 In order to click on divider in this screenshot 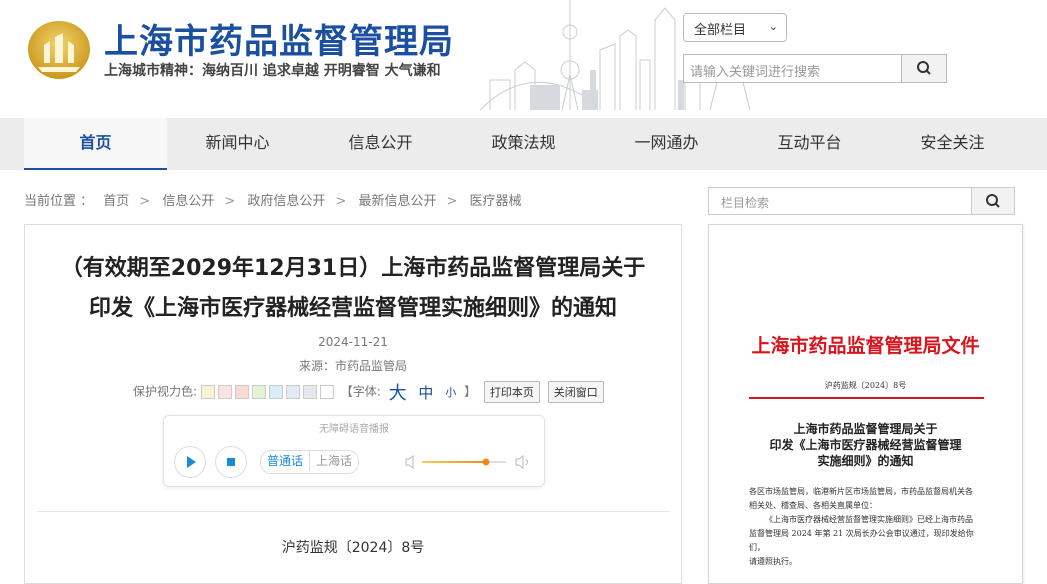, I will do `click(353, 511)`.